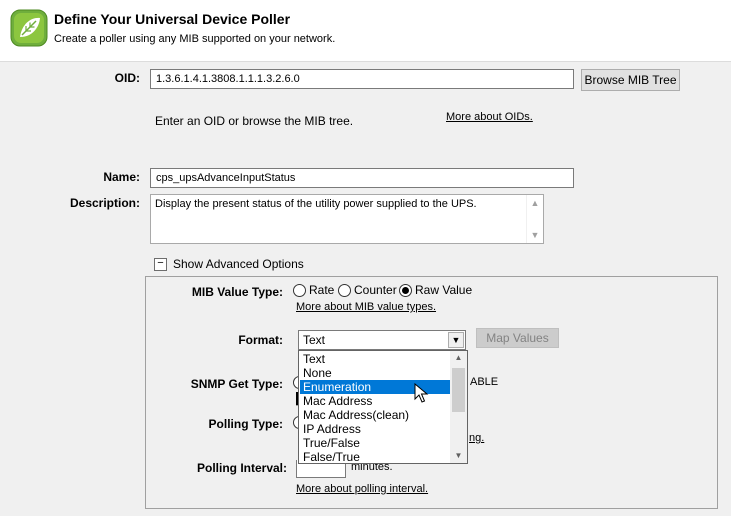 The width and height of the screenshot is (731, 516). What do you see at coordinates (534, 219) in the screenshot?
I see `description-scrollbar: ▲ ▼` at bounding box center [534, 219].